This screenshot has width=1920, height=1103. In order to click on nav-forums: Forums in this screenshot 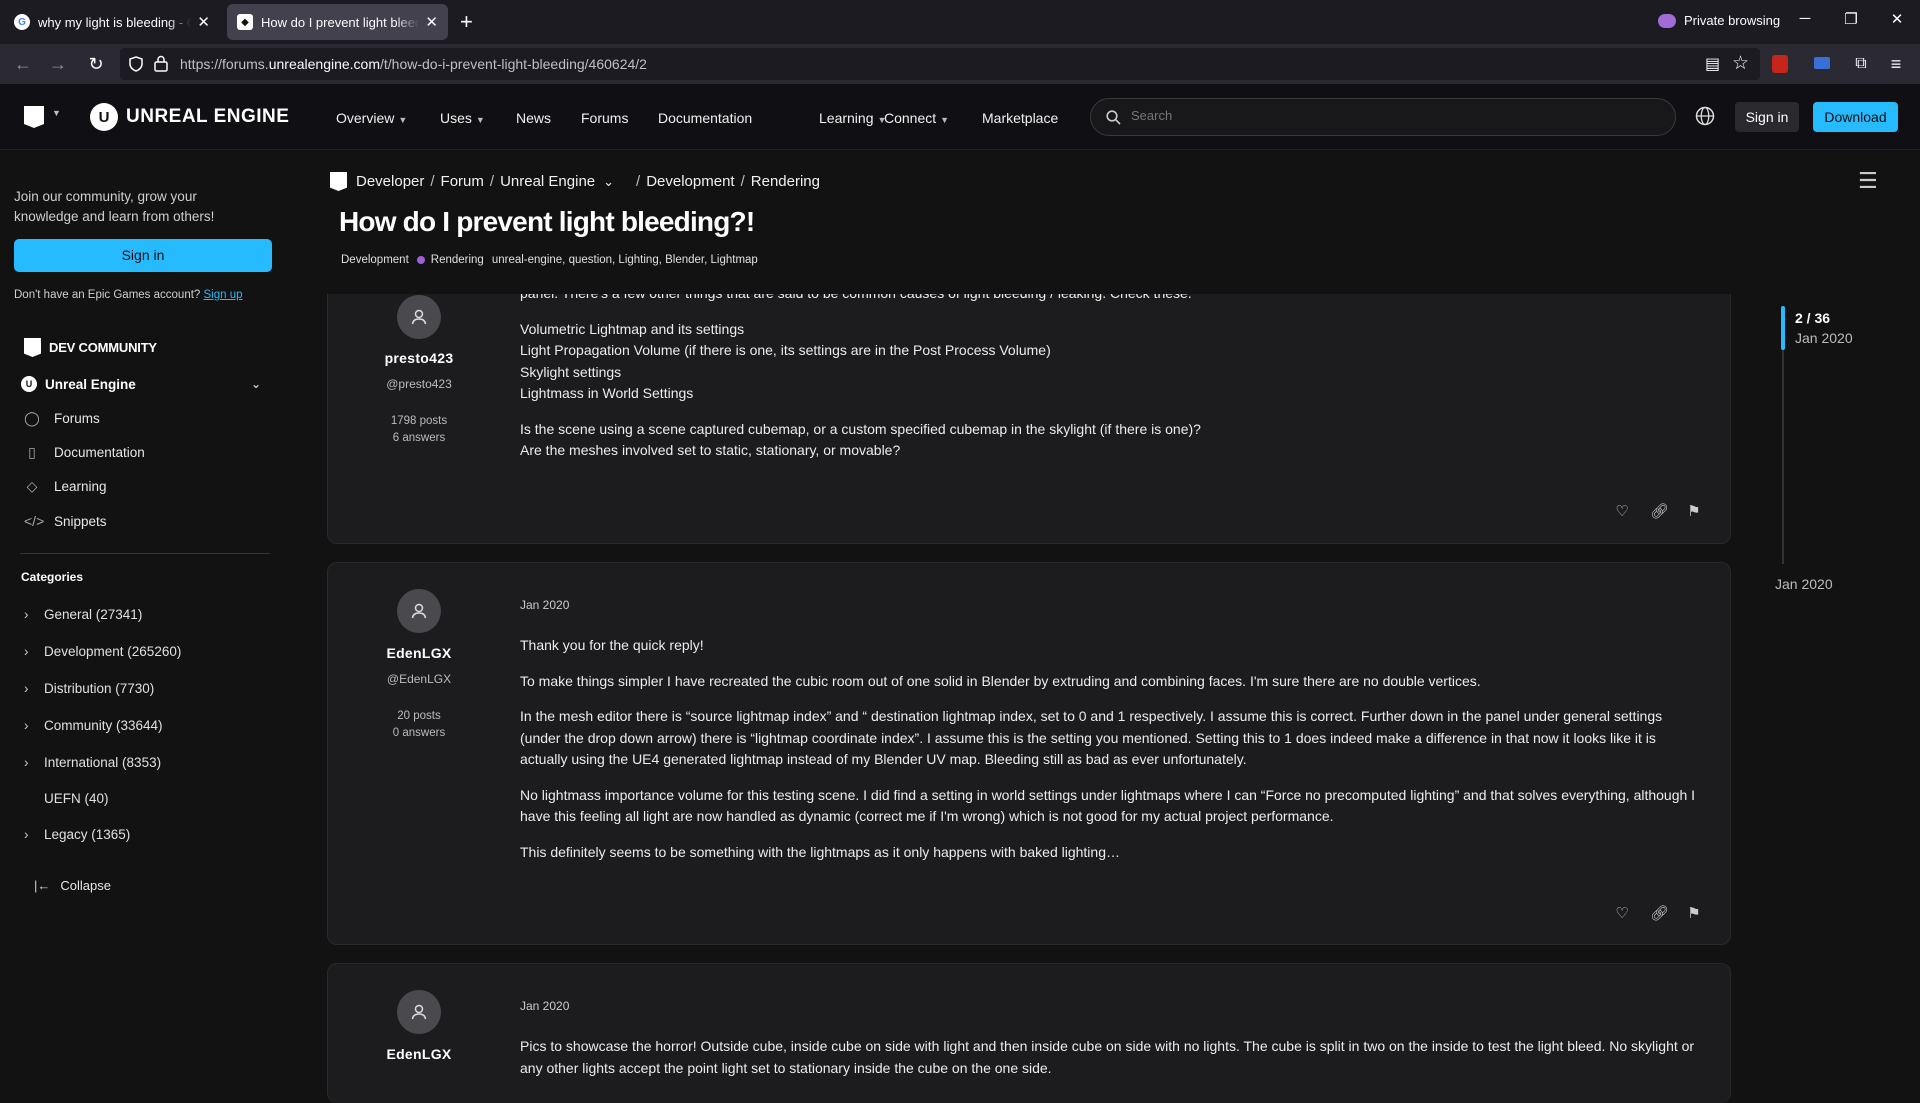, I will do `click(604, 118)`.